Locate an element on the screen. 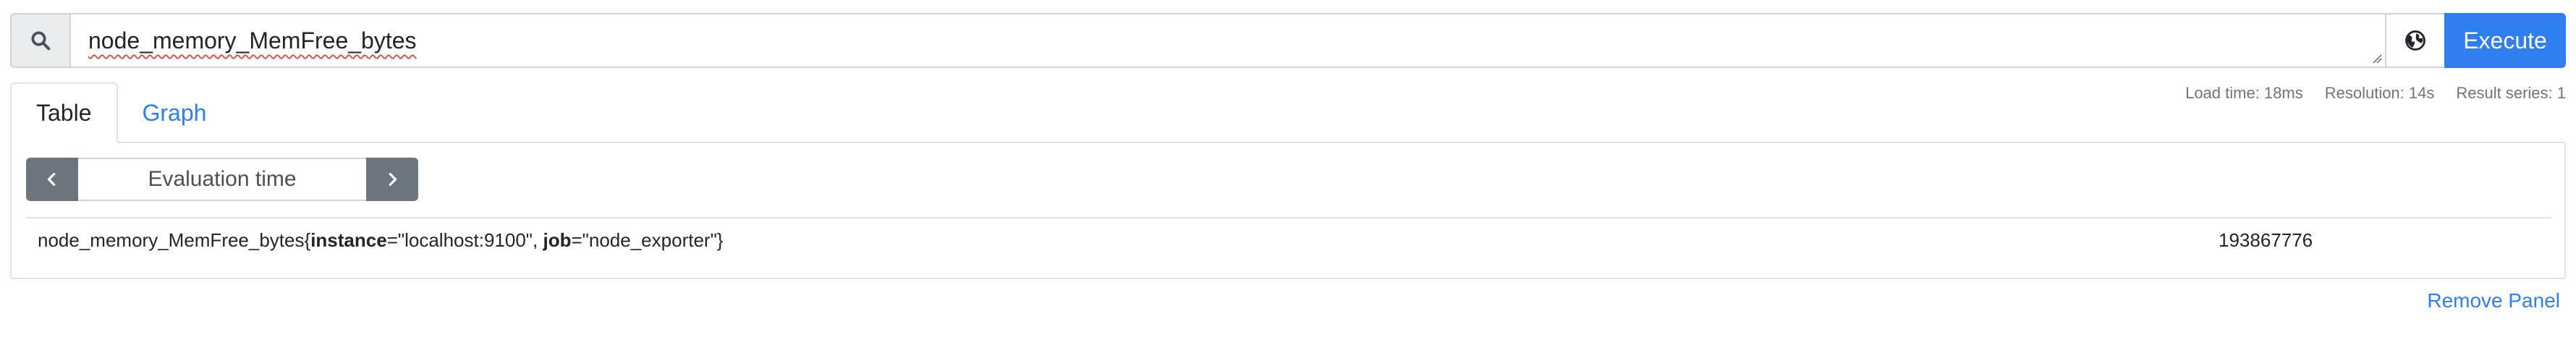 The height and width of the screenshot is (337, 2576). previous-time-button is located at coordinates (52, 179).